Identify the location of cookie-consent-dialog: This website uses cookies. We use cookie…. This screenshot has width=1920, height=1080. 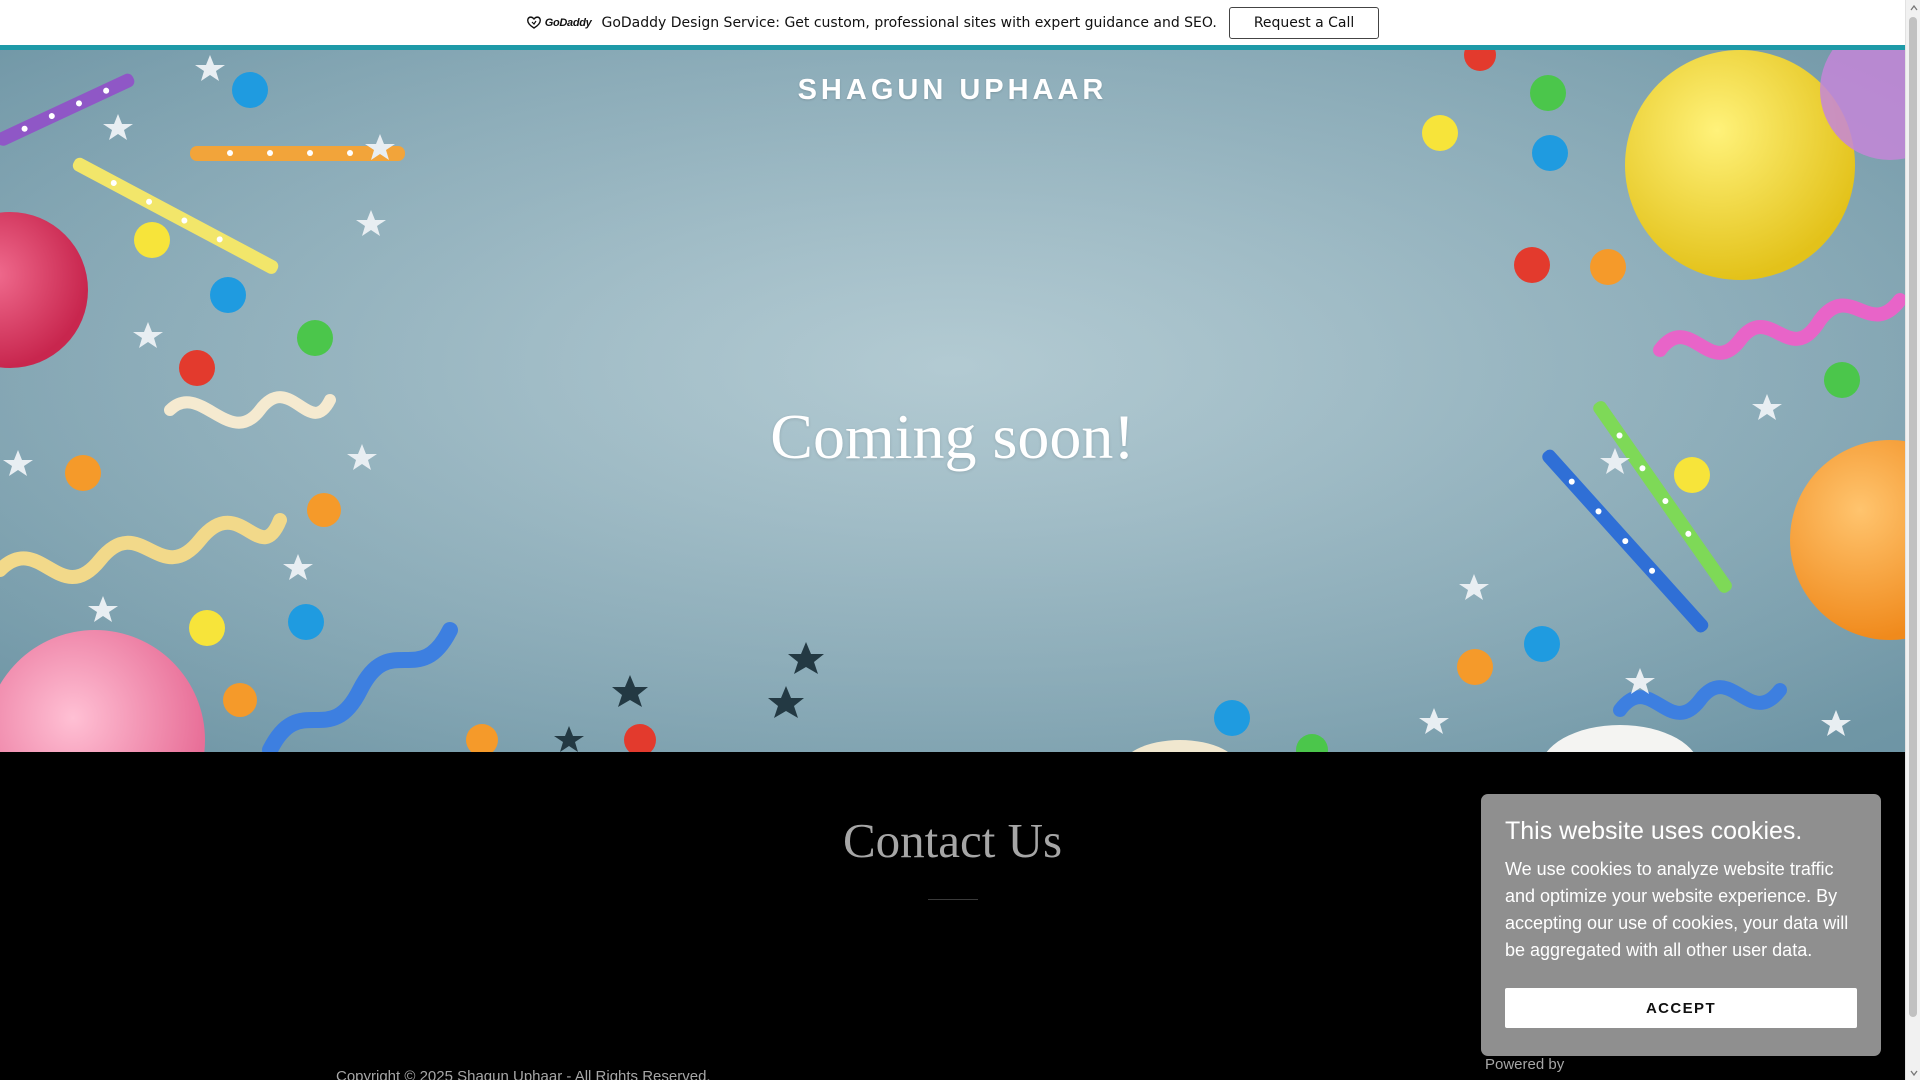
(1681, 925).